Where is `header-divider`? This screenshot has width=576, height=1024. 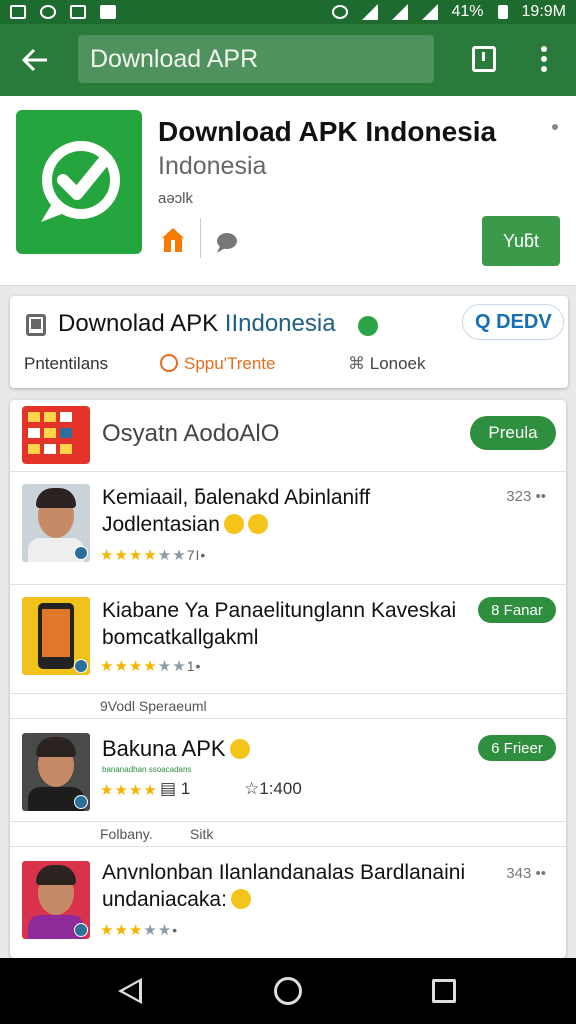 header-divider is located at coordinates (200, 238).